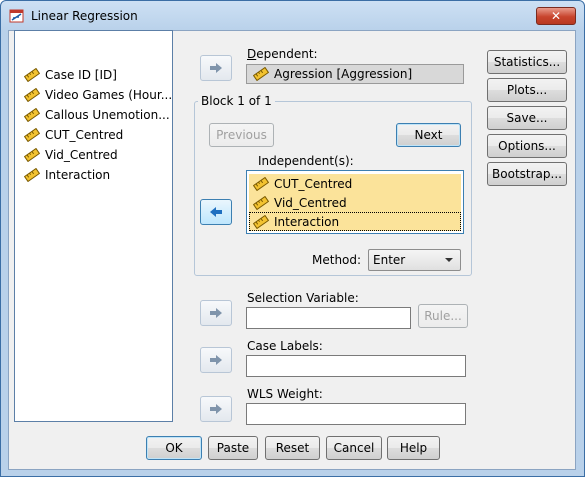 The height and width of the screenshot is (479, 587). I want to click on variable-label: Interaction, so click(78, 175).